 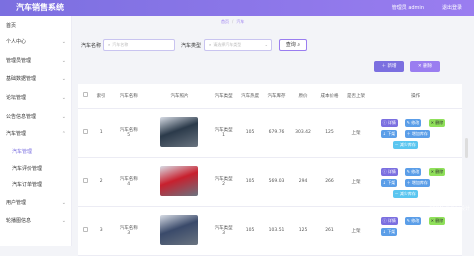 What do you see at coordinates (276, 181) in the screenshot?
I see `cell-stock: 569.03` at bounding box center [276, 181].